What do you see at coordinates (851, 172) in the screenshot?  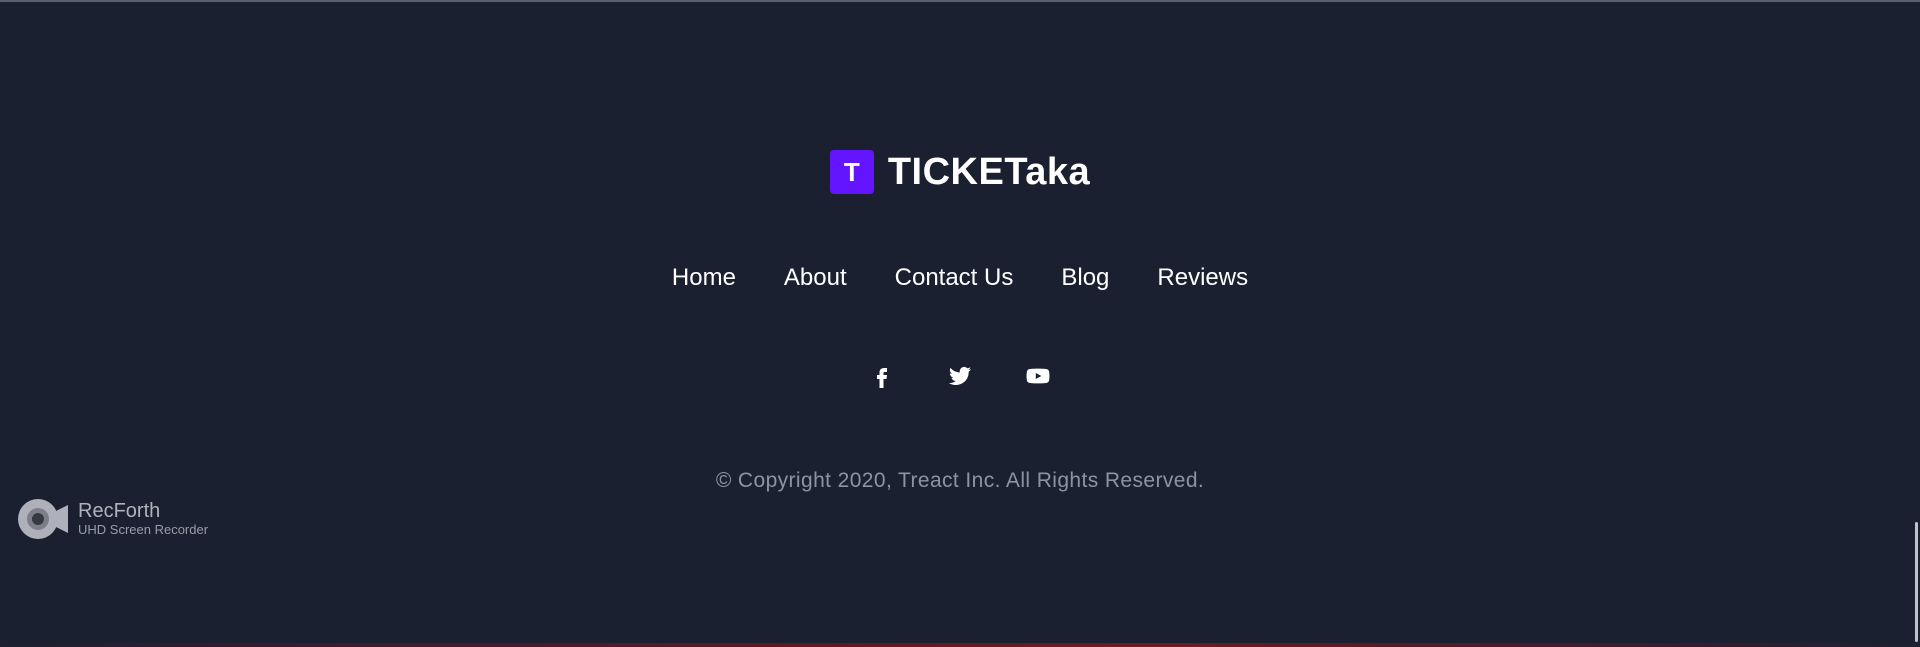 I see `logo-mark-icon: T` at bounding box center [851, 172].